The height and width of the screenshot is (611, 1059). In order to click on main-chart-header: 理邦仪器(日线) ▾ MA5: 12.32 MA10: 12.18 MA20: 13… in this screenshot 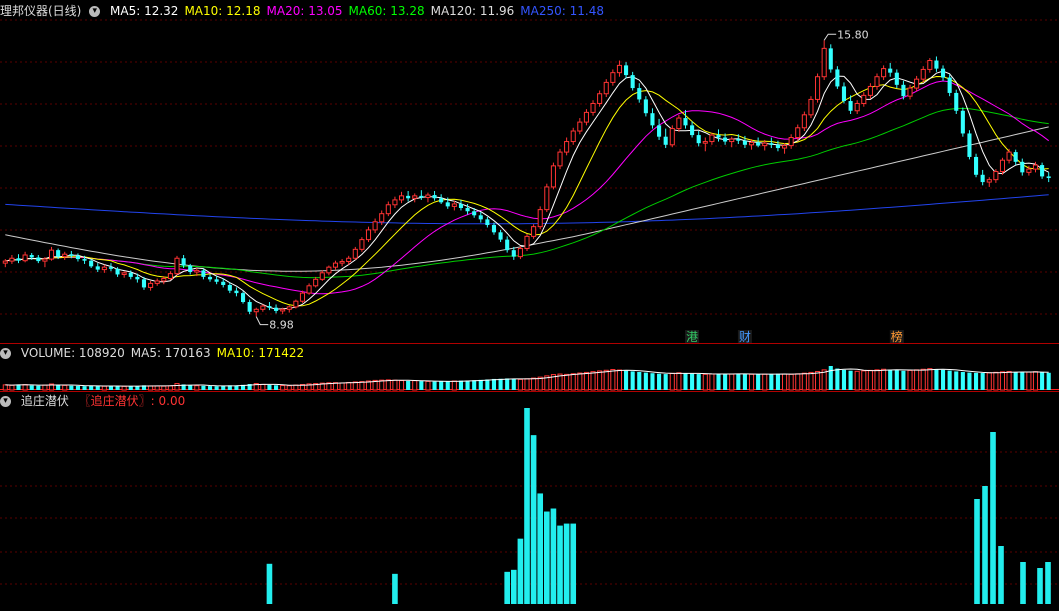, I will do `click(308, 11)`.